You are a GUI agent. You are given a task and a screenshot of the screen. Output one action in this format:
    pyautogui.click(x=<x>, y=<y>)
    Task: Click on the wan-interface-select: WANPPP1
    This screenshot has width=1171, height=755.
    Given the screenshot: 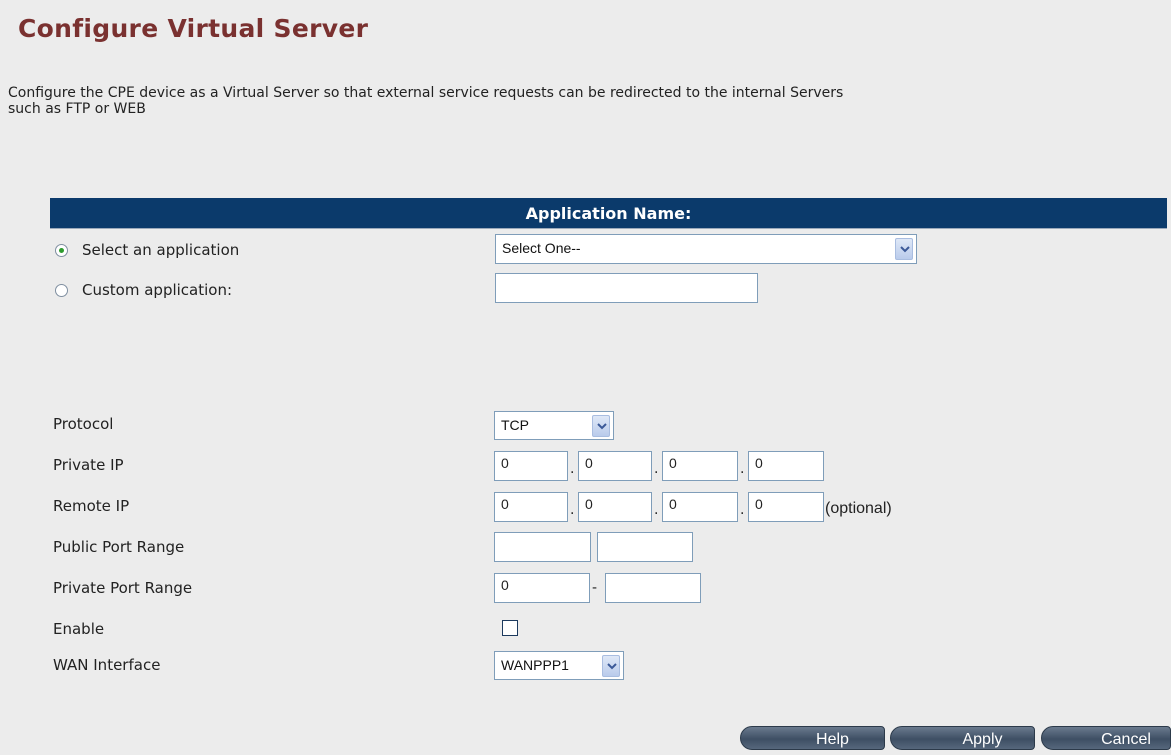 What is the action you would take?
    pyautogui.click(x=559, y=665)
    